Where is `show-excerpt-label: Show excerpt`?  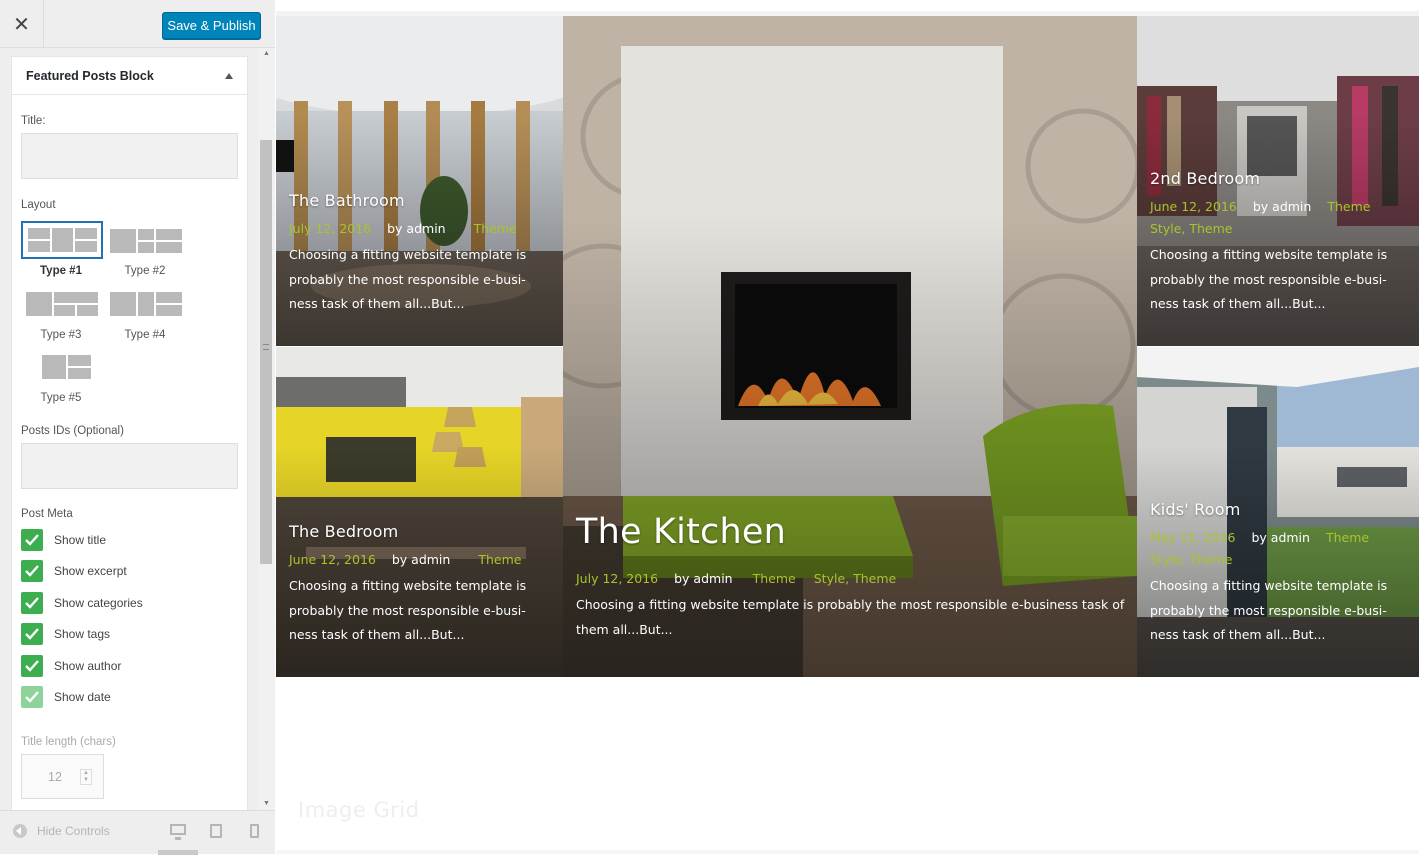
show-excerpt-label: Show excerpt is located at coordinates (90, 571).